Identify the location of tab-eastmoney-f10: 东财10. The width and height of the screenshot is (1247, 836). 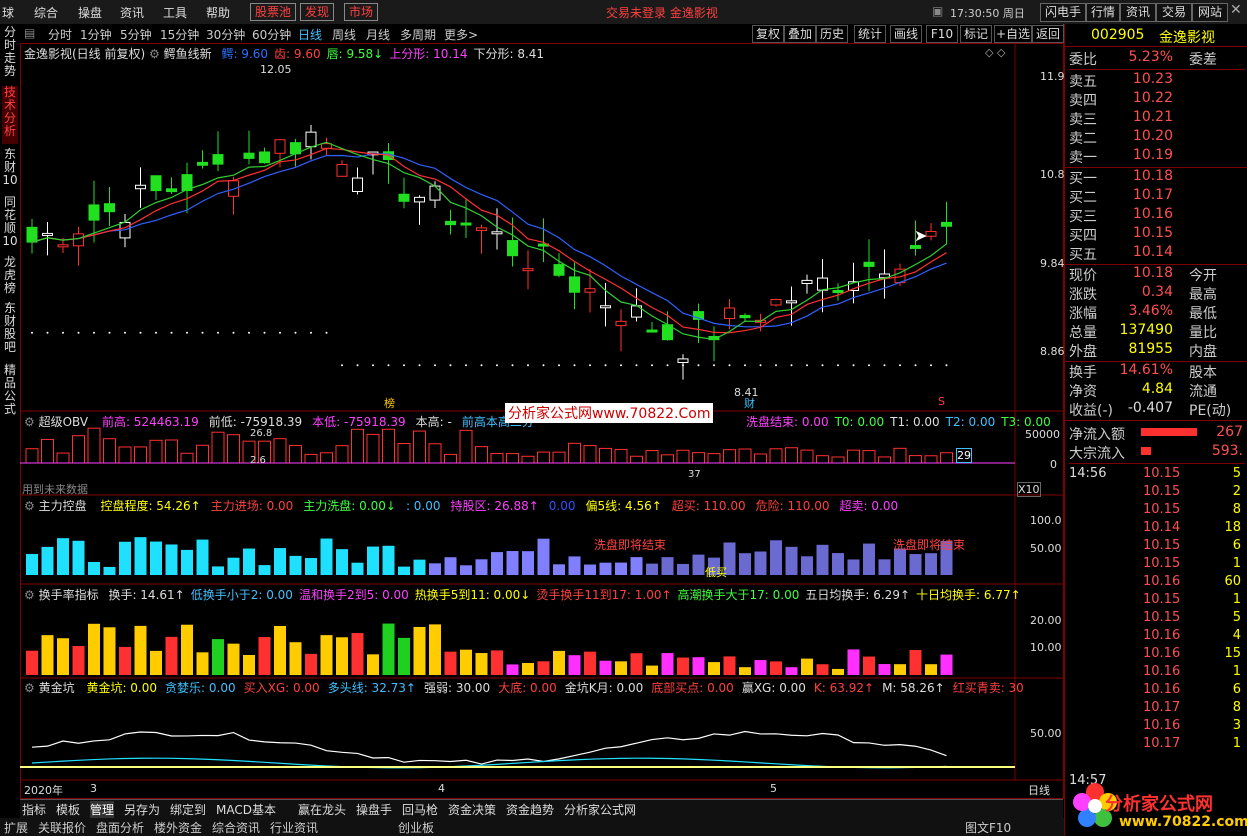
(10, 168).